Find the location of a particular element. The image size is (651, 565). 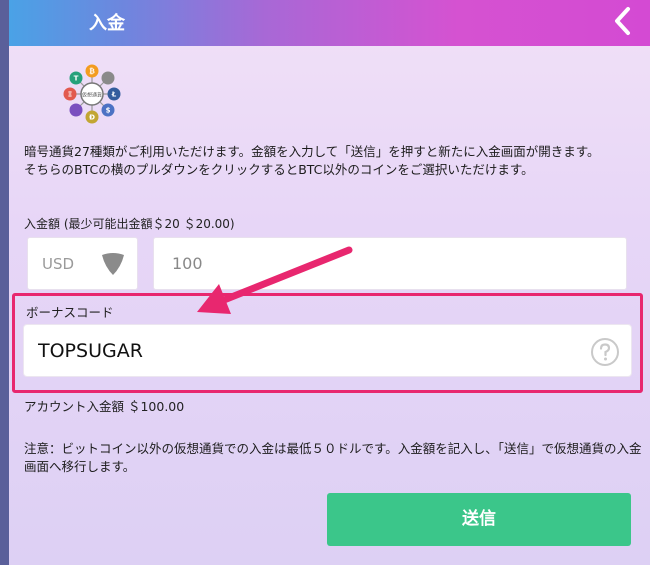

amount-label: 入金額 (最少可能出金額＄20 ＄20.00) is located at coordinates (129, 224).